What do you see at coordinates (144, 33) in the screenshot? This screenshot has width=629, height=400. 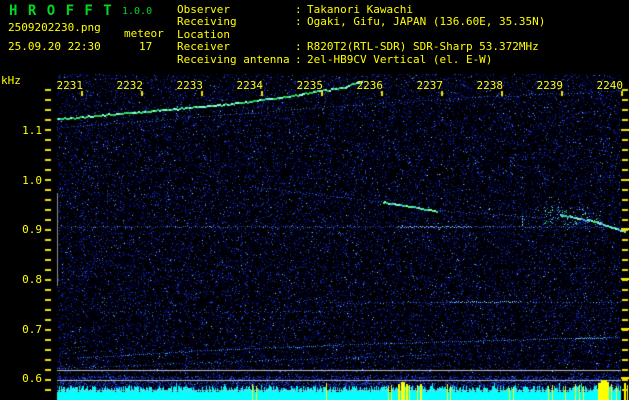 I see `mode-label: meteor` at bounding box center [144, 33].